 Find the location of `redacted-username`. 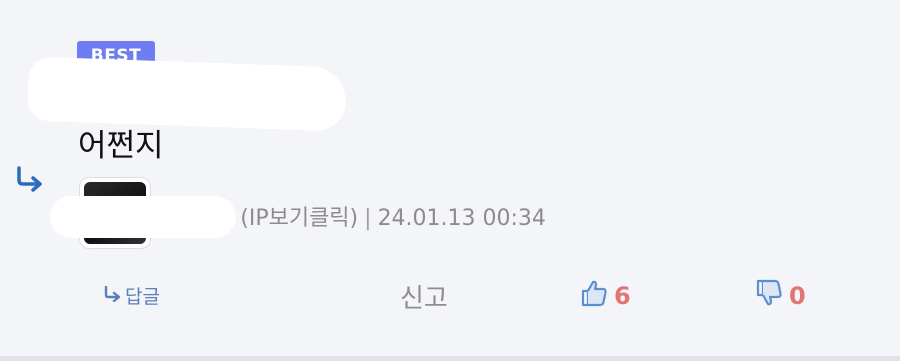

redacted-username is located at coordinates (187, 94).